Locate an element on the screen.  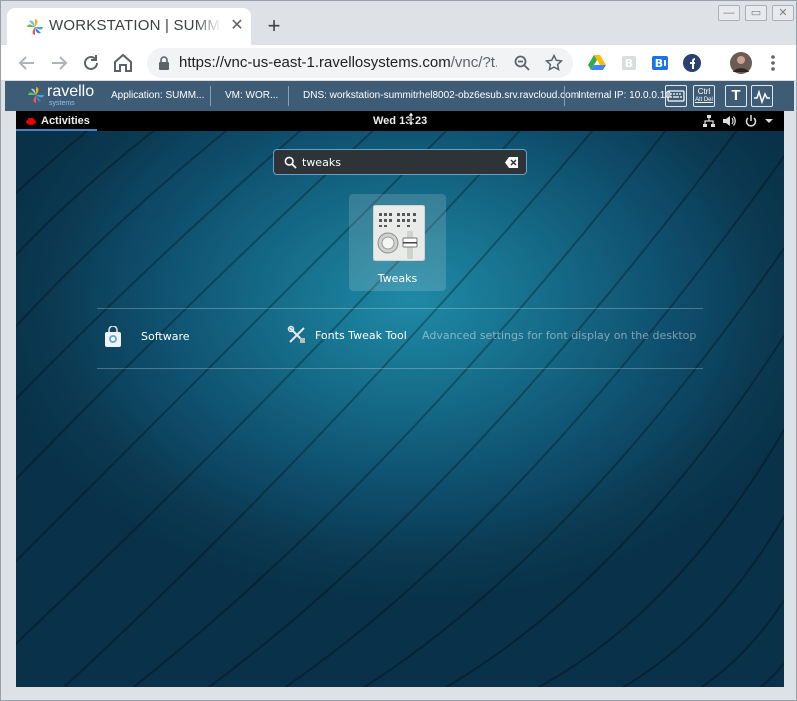
minimize-button: — is located at coordinates (729, 13).